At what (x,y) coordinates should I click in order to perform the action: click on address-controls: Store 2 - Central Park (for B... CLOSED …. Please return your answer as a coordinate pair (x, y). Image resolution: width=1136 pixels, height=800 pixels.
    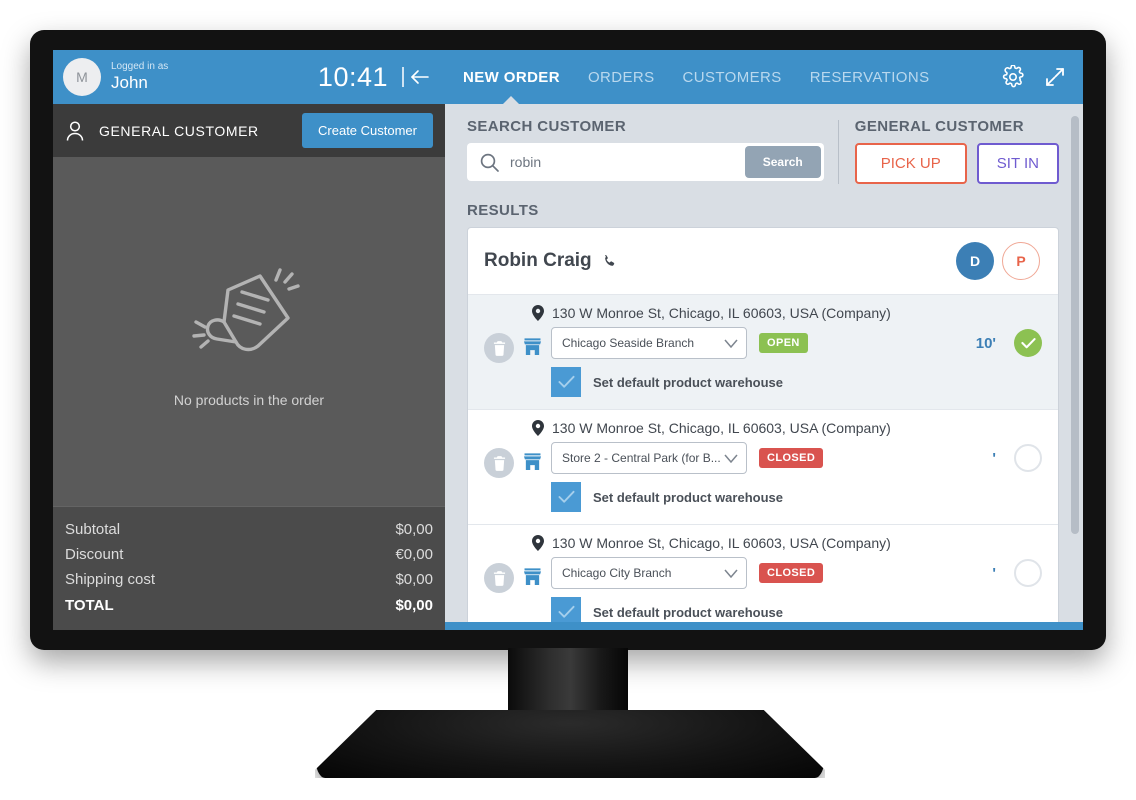
    Looking at the image, I should click on (796, 477).